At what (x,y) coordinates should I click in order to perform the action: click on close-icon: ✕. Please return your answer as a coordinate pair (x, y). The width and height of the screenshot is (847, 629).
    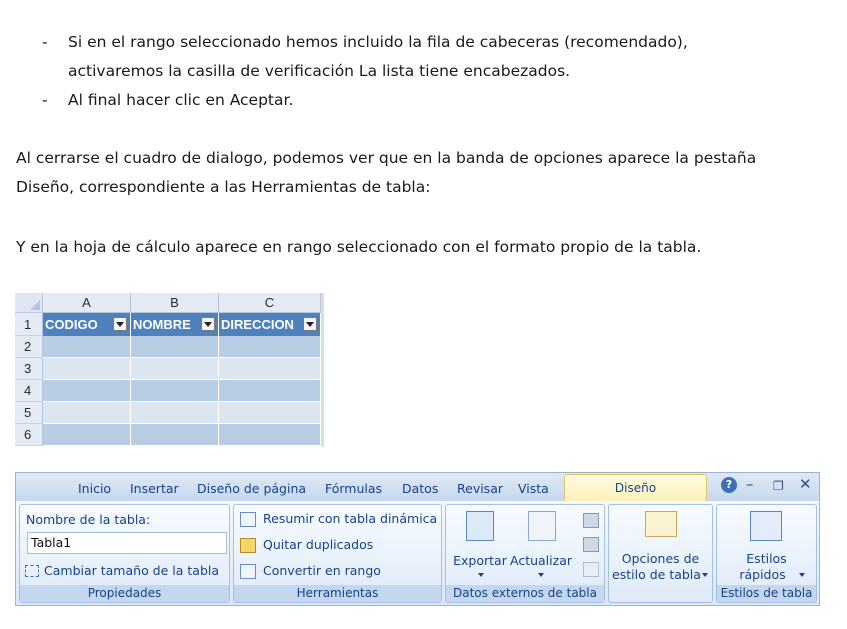
    Looking at the image, I should click on (805, 484).